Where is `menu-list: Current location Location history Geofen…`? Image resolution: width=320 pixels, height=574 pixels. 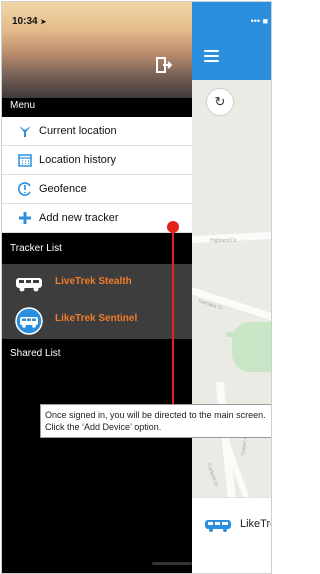 menu-list: Current location Location history Geofen… is located at coordinates (97, 175).